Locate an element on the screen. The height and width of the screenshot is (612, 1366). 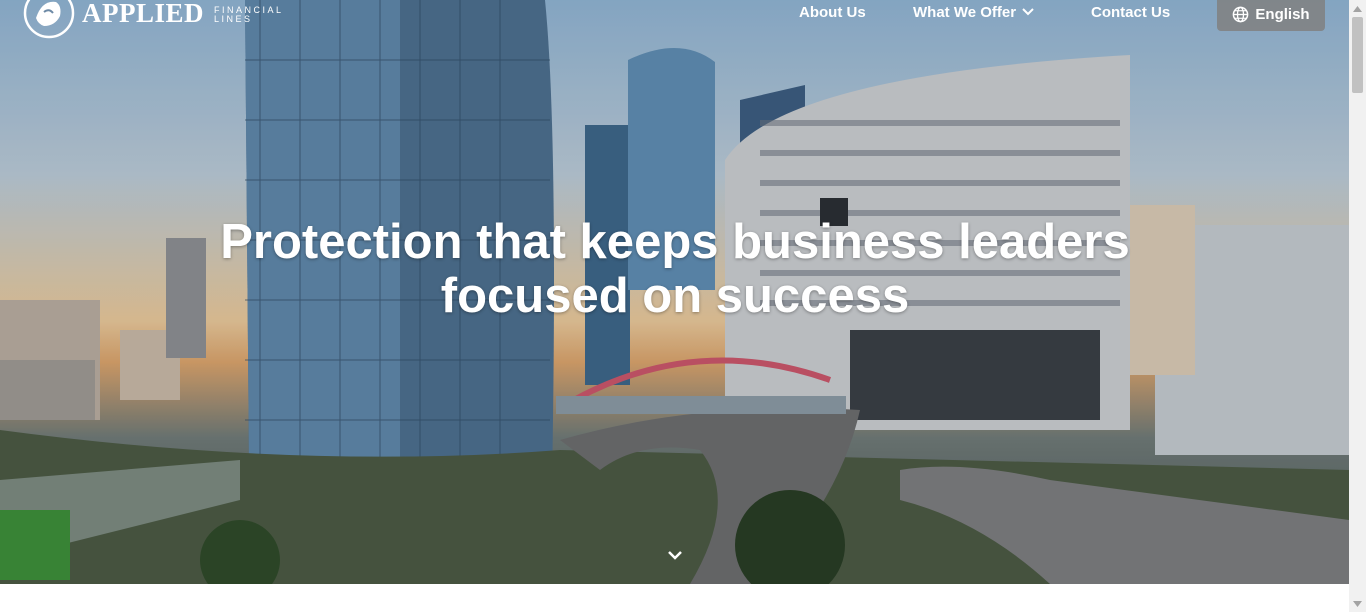
scroll-down-chevron-icon is located at coordinates (675, 555).